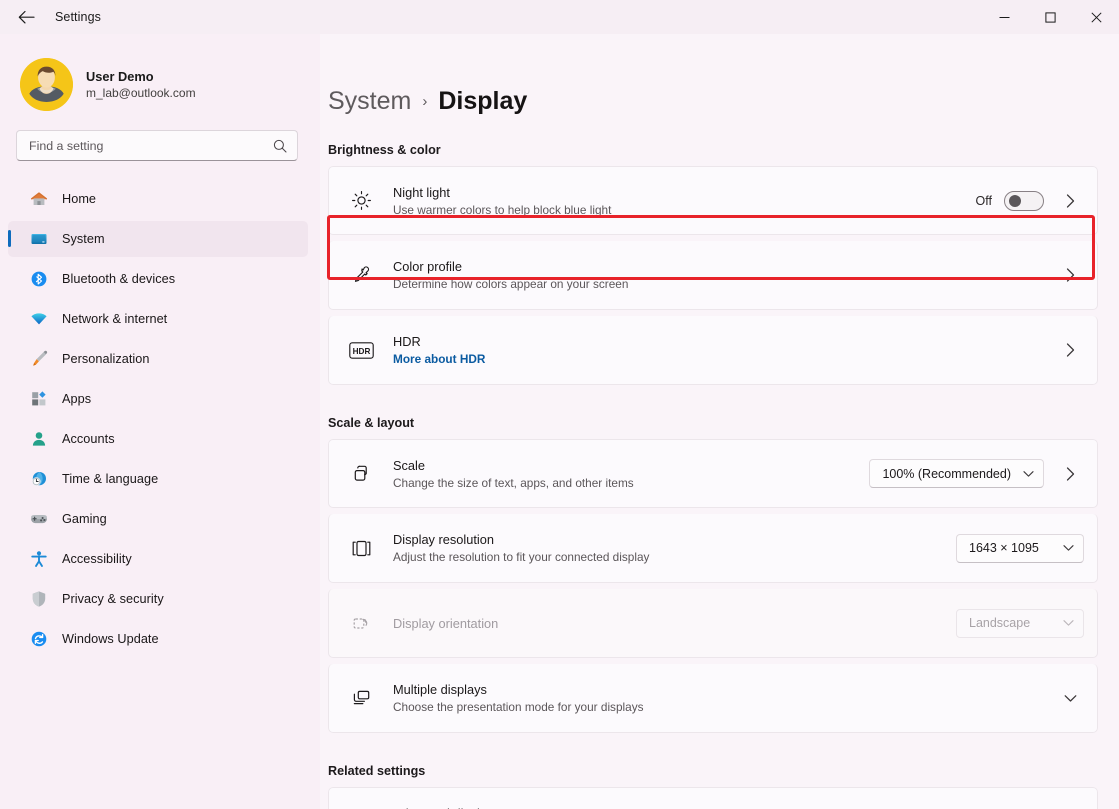 This screenshot has width=1119, height=809. I want to click on sidebar-item-label: Bluetooth & devices, so click(119, 279).